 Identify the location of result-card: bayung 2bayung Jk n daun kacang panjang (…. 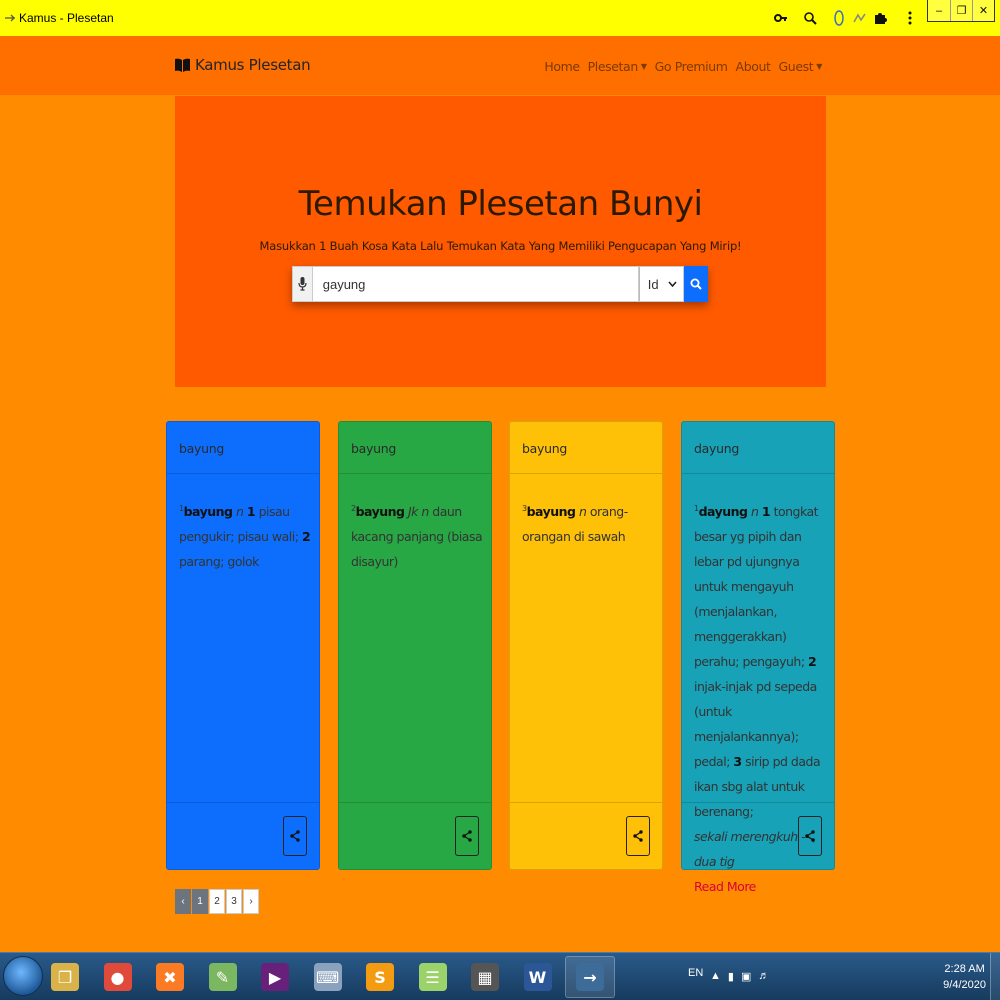
(415, 645).